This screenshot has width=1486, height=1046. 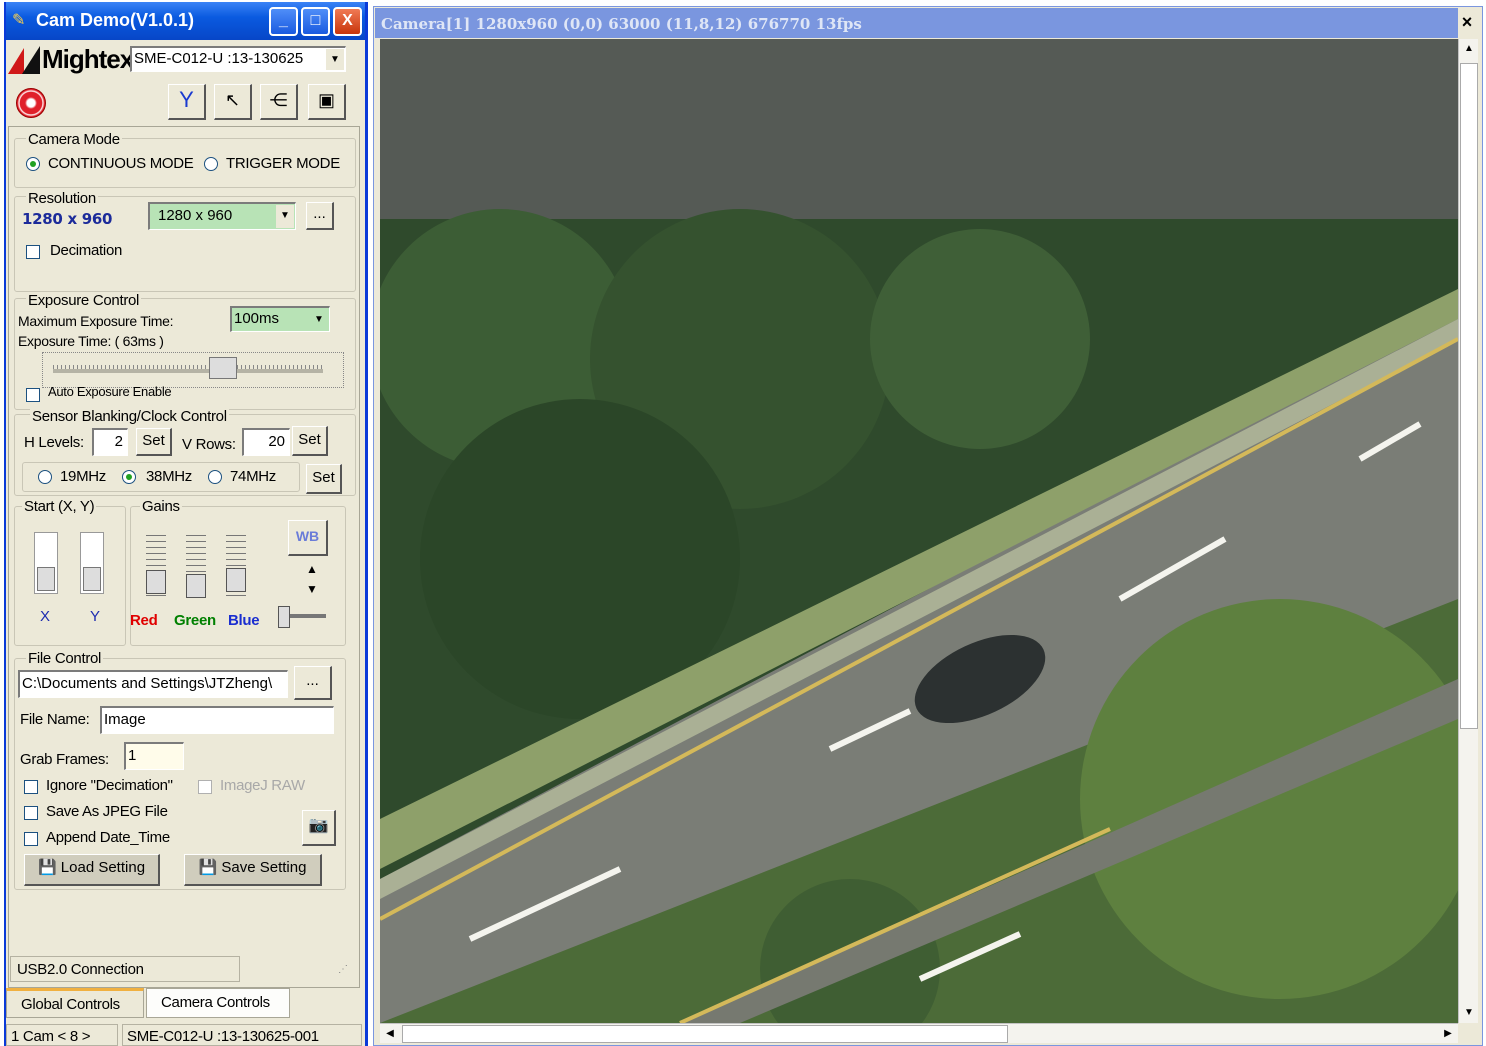 What do you see at coordinates (284, 617) in the screenshot?
I see `gain-link-thumb` at bounding box center [284, 617].